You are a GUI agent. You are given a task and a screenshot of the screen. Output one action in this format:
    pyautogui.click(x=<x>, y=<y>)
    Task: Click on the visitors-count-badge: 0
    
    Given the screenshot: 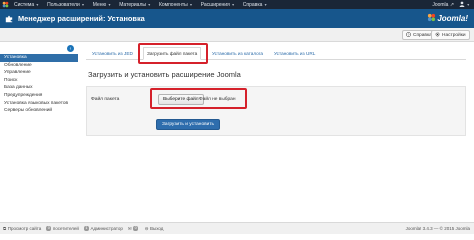 What is the action you would take?
    pyautogui.click(x=49, y=228)
    